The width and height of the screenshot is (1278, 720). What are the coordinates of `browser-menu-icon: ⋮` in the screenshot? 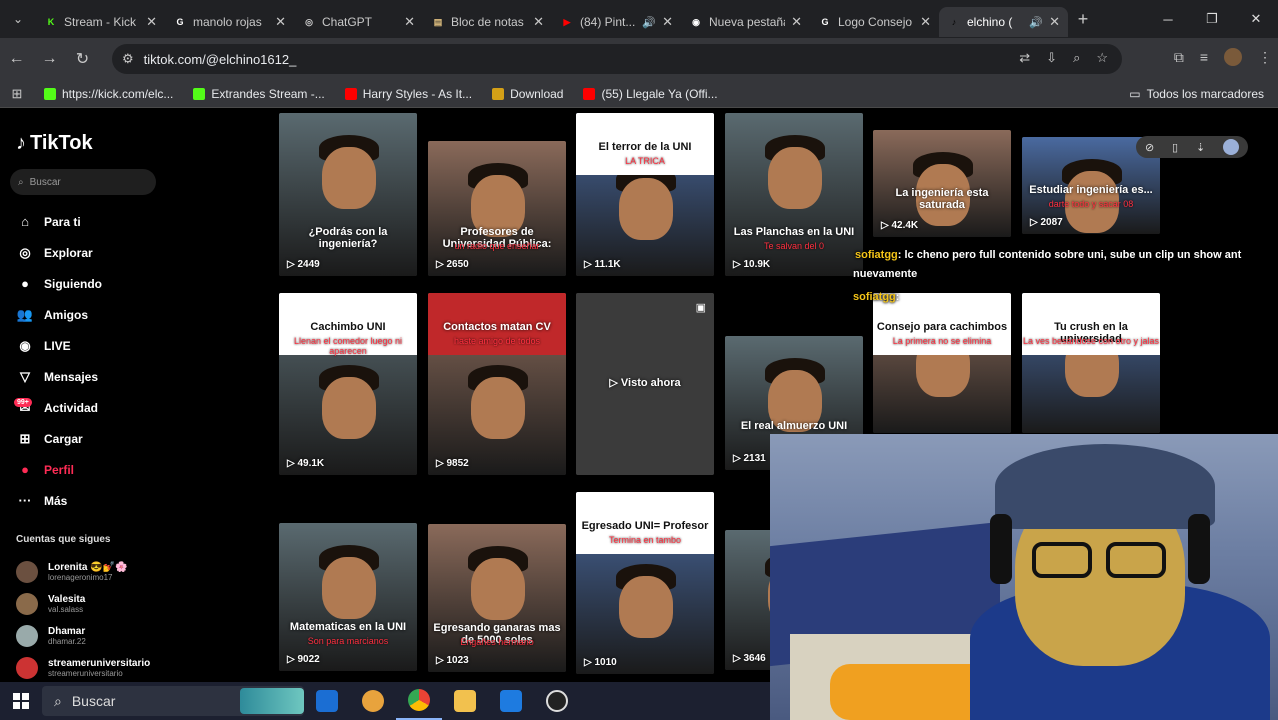 It's located at (1265, 57).